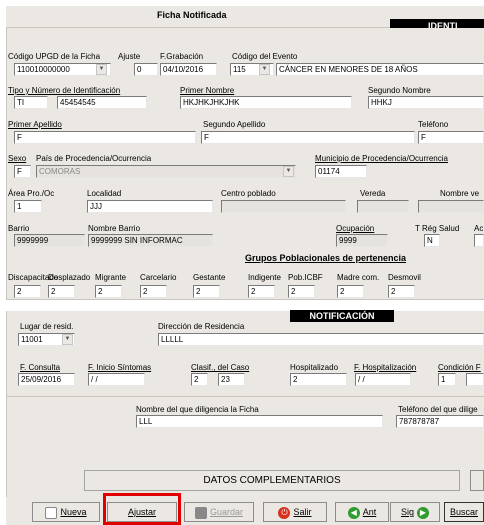  What do you see at coordinates (404, 277) in the screenshot?
I see `grupo-label: Desmovil` at bounding box center [404, 277].